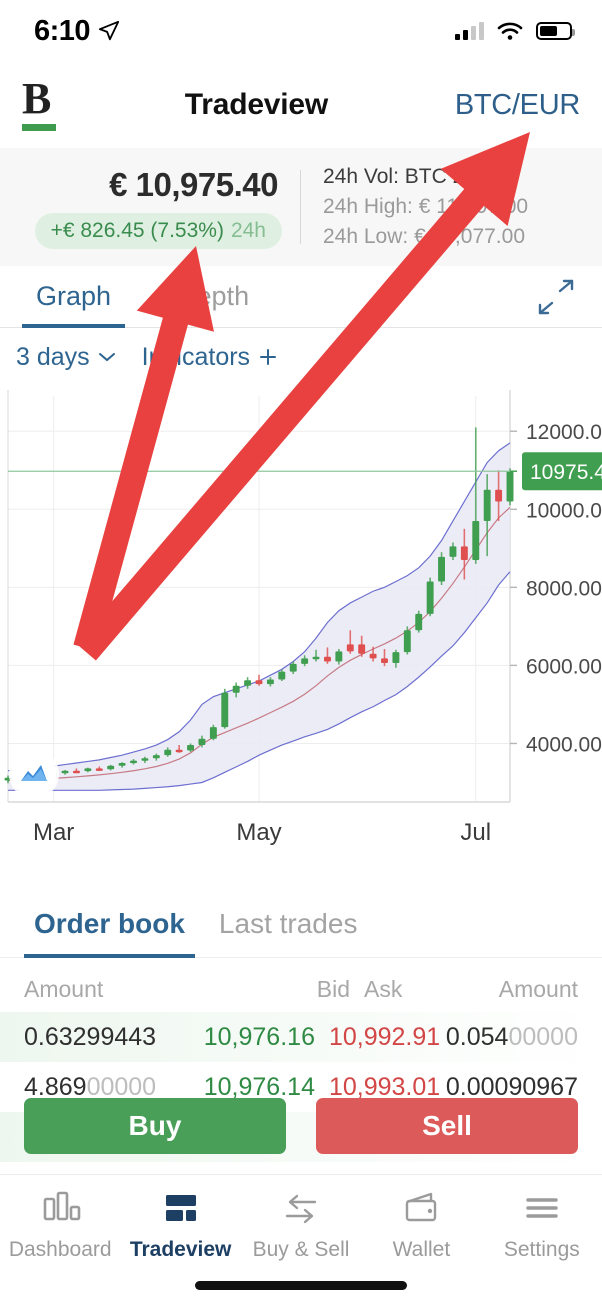  I want to click on cell-ask: 10,992.91, so click(384, 1036).